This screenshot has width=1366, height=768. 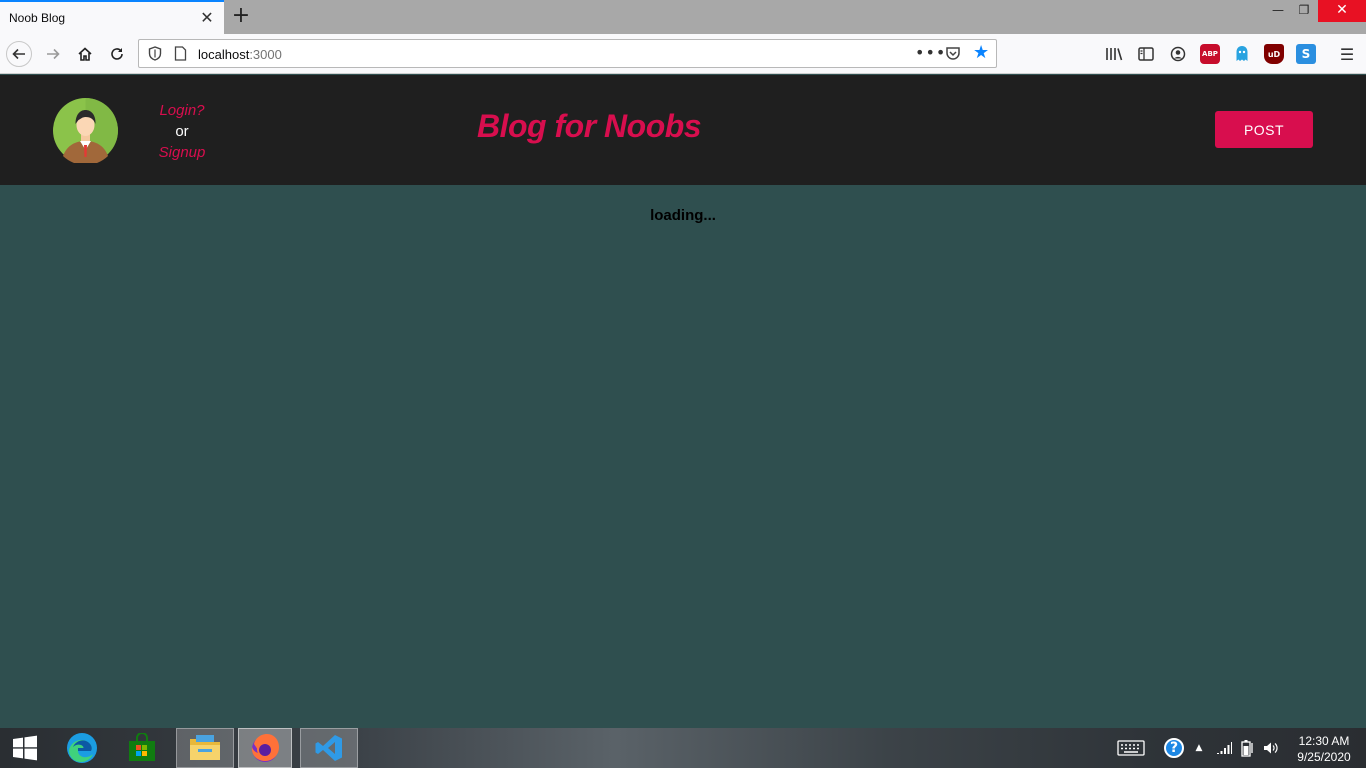 What do you see at coordinates (1242, 54) in the screenshot?
I see `ghostery-icon` at bounding box center [1242, 54].